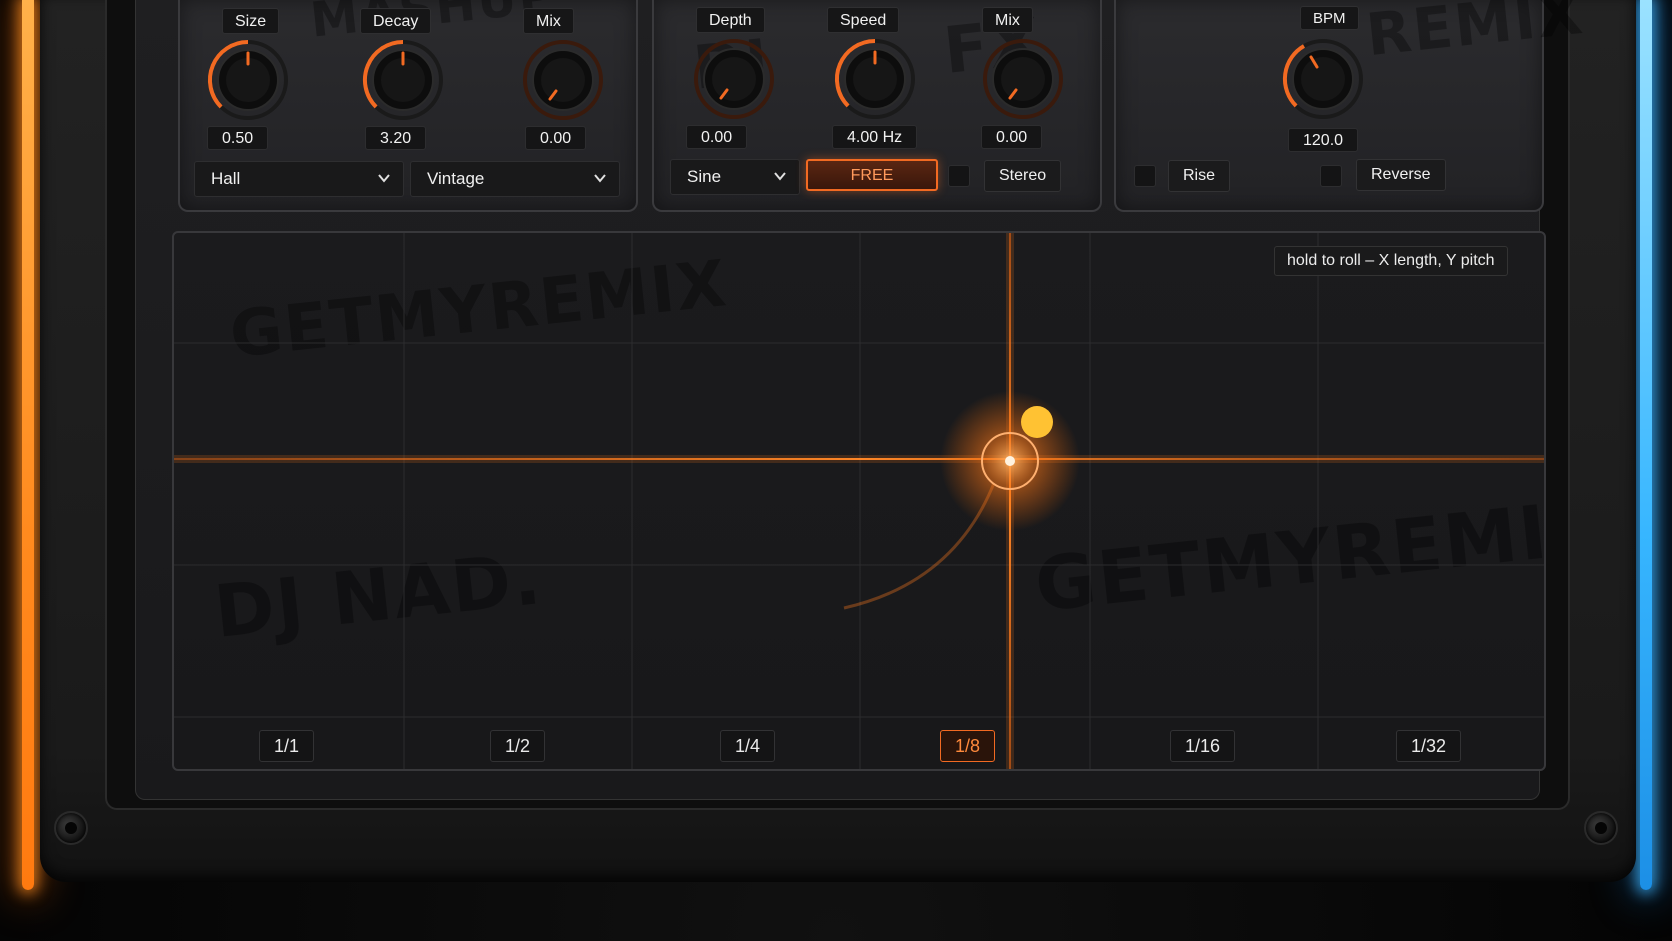 Image resolution: width=1672 pixels, height=941 pixels. I want to click on reverb-mix-knob, so click(563, 80).